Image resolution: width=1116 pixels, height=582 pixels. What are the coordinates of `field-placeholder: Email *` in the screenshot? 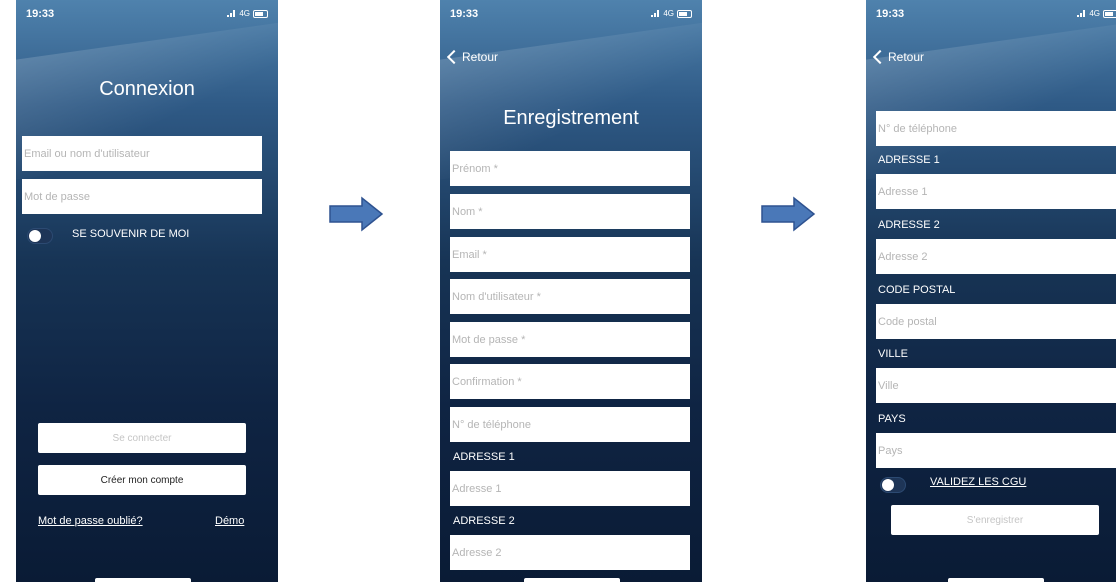 It's located at (469, 254).